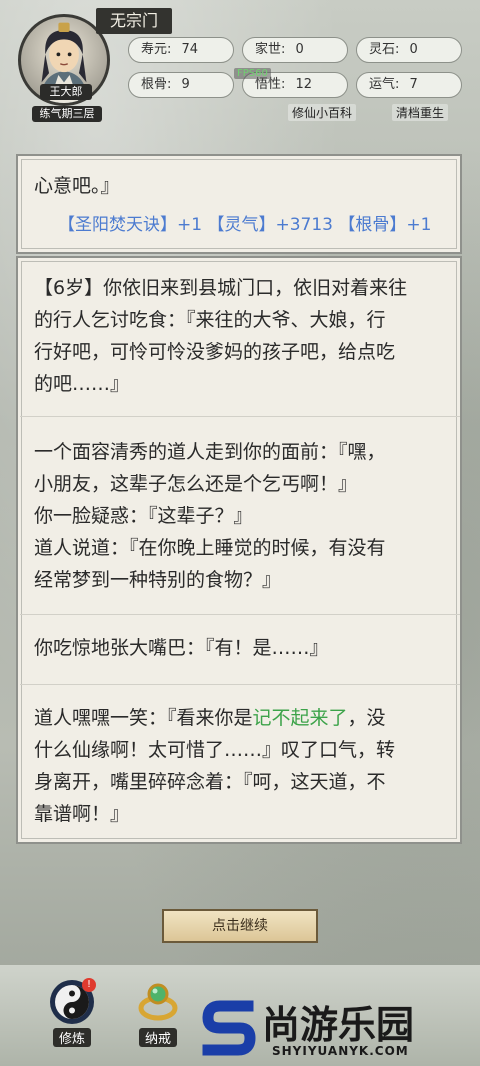 The height and width of the screenshot is (1066, 480). Describe the element at coordinates (143, 516) in the screenshot. I see `story-line: 你一脸疑惑：『这辈子？』` at that location.